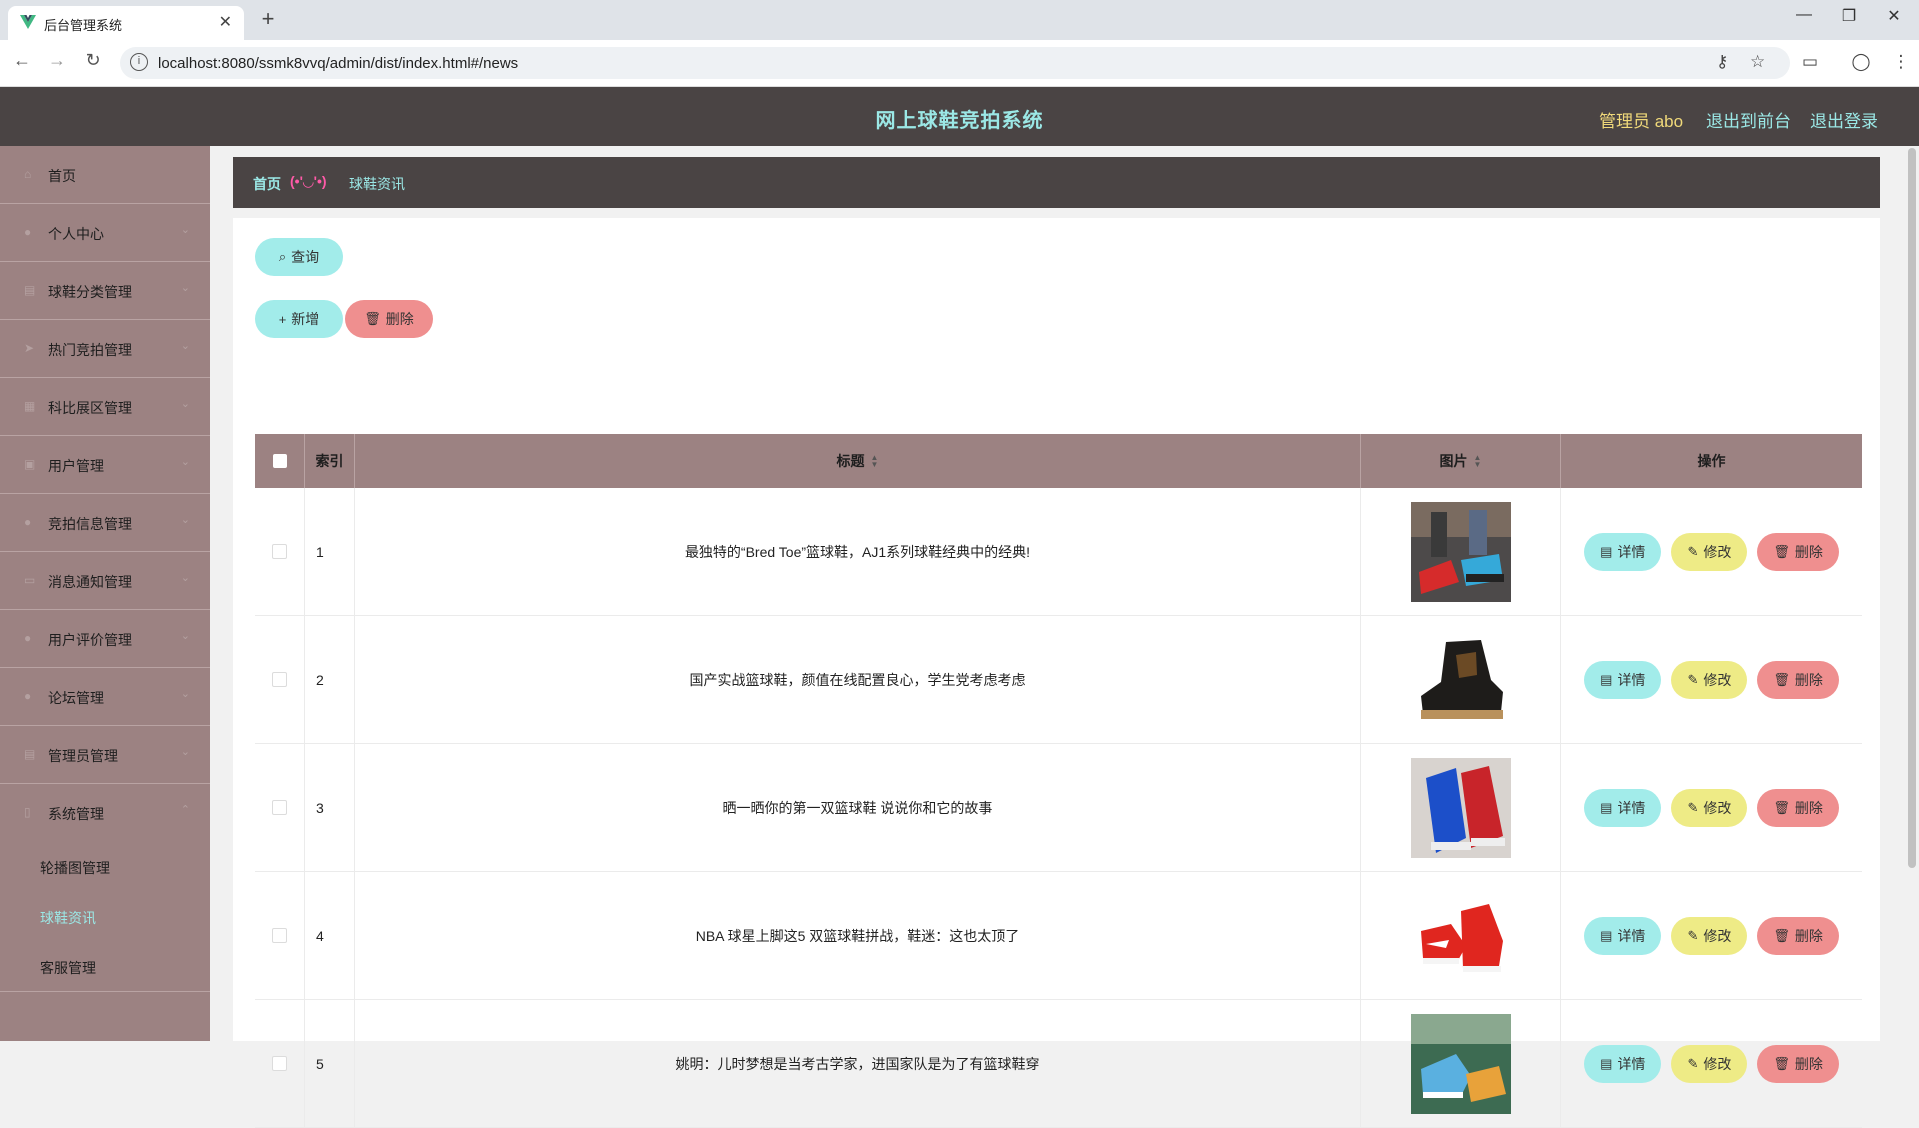 This screenshot has height=1128, width=1919. What do you see at coordinates (1849, 16) in the screenshot?
I see `restore-icon: ❐` at bounding box center [1849, 16].